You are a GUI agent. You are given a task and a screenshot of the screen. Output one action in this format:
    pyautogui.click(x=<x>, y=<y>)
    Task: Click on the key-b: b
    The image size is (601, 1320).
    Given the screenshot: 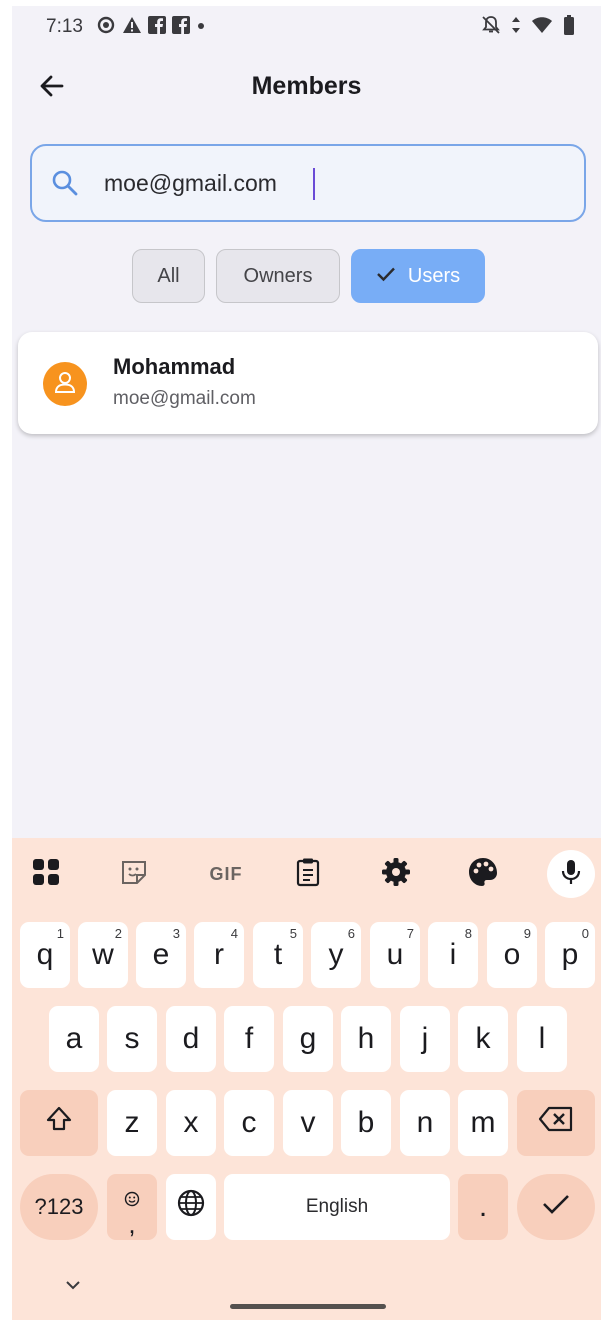 What is the action you would take?
    pyautogui.click(x=366, y=1123)
    